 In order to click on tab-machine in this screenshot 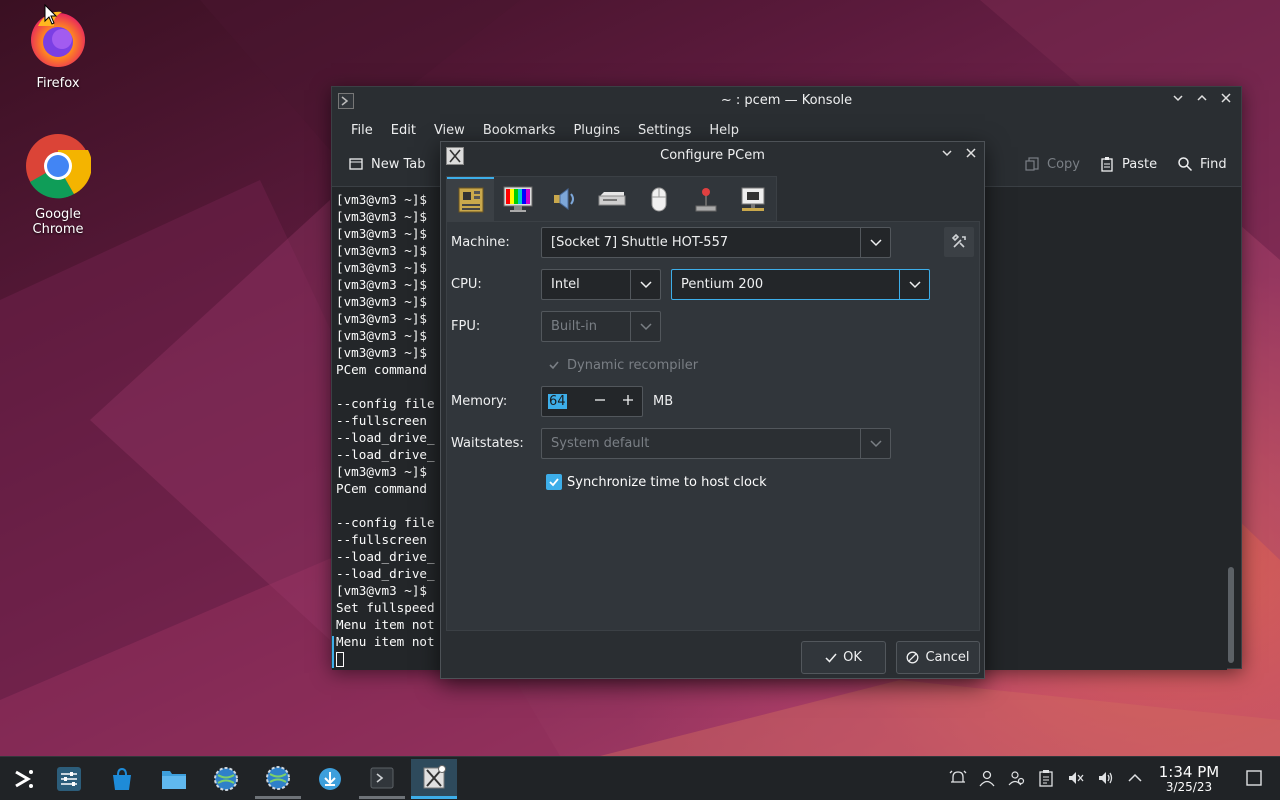, I will do `click(470, 199)`.